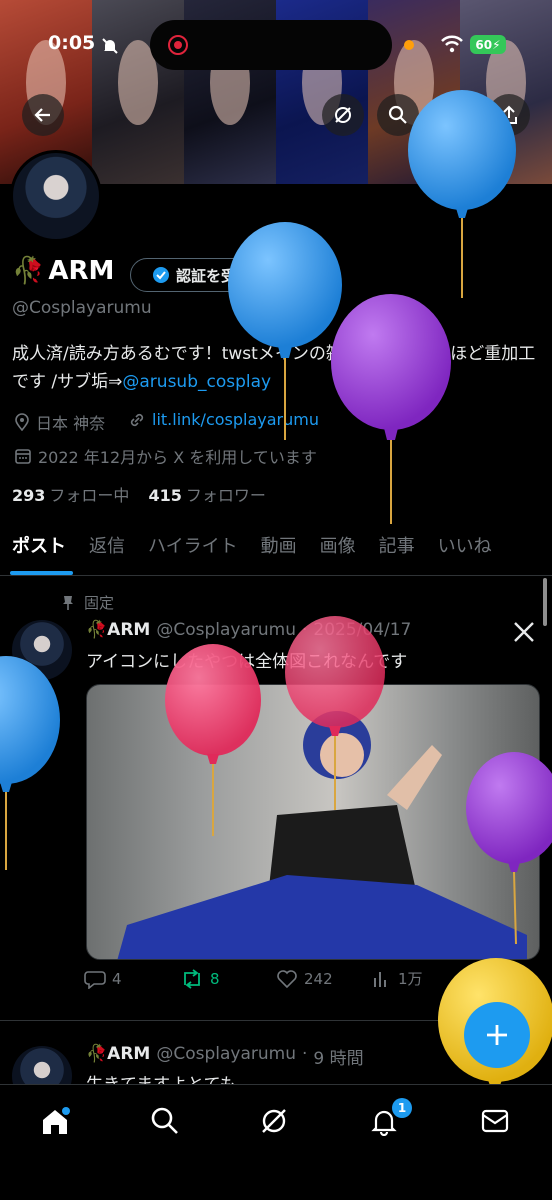 This screenshot has width=552, height=1200. I want to click on tab-videos: 動画, so click(278, 548).